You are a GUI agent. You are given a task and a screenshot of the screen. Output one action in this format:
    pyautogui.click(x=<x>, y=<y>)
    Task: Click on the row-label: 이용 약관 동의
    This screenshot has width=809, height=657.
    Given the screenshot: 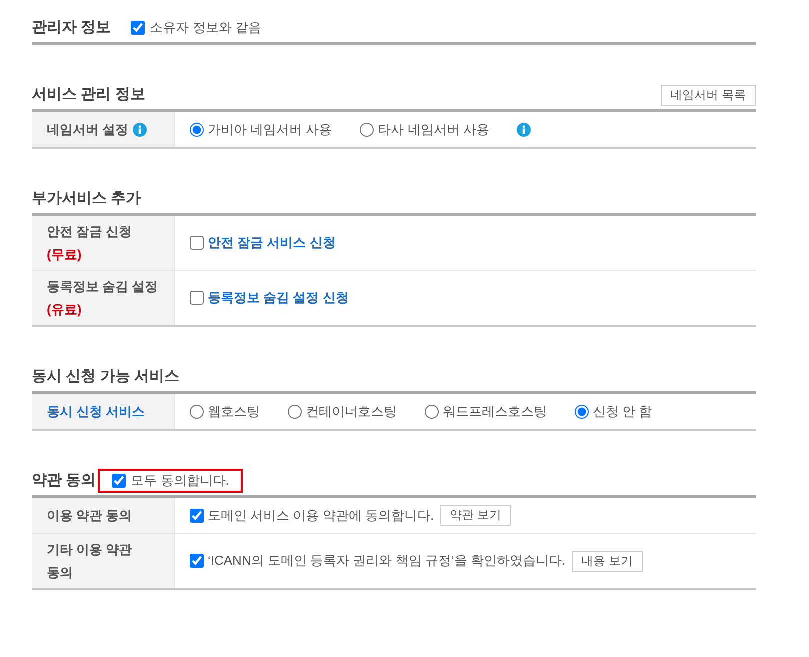 What is the action you would take?
    pyautogui.click(x=89, y=516)
    